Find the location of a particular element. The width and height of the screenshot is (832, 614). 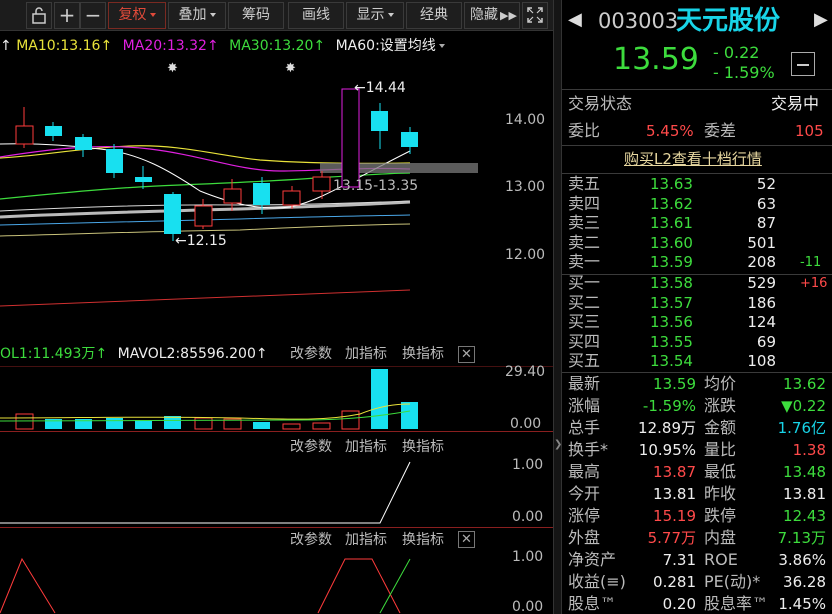

stat-value: 7.13万 is located at coordinates (801, 538).